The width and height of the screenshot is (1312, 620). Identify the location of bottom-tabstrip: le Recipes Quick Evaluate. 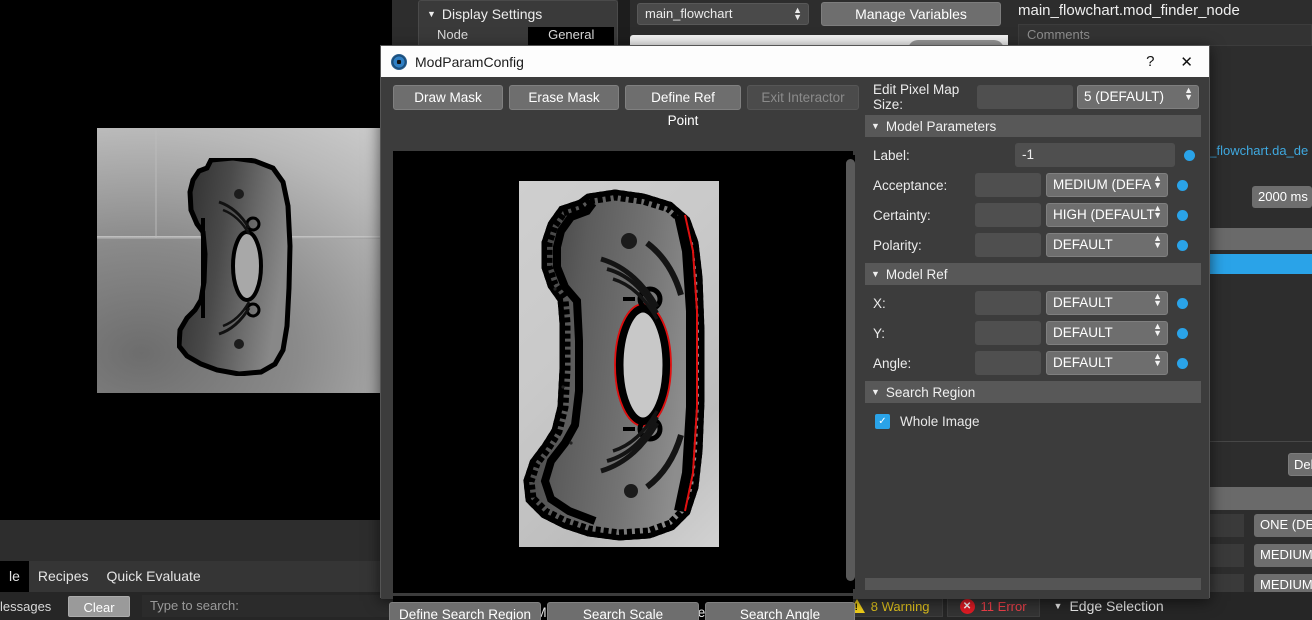
(196, 576).